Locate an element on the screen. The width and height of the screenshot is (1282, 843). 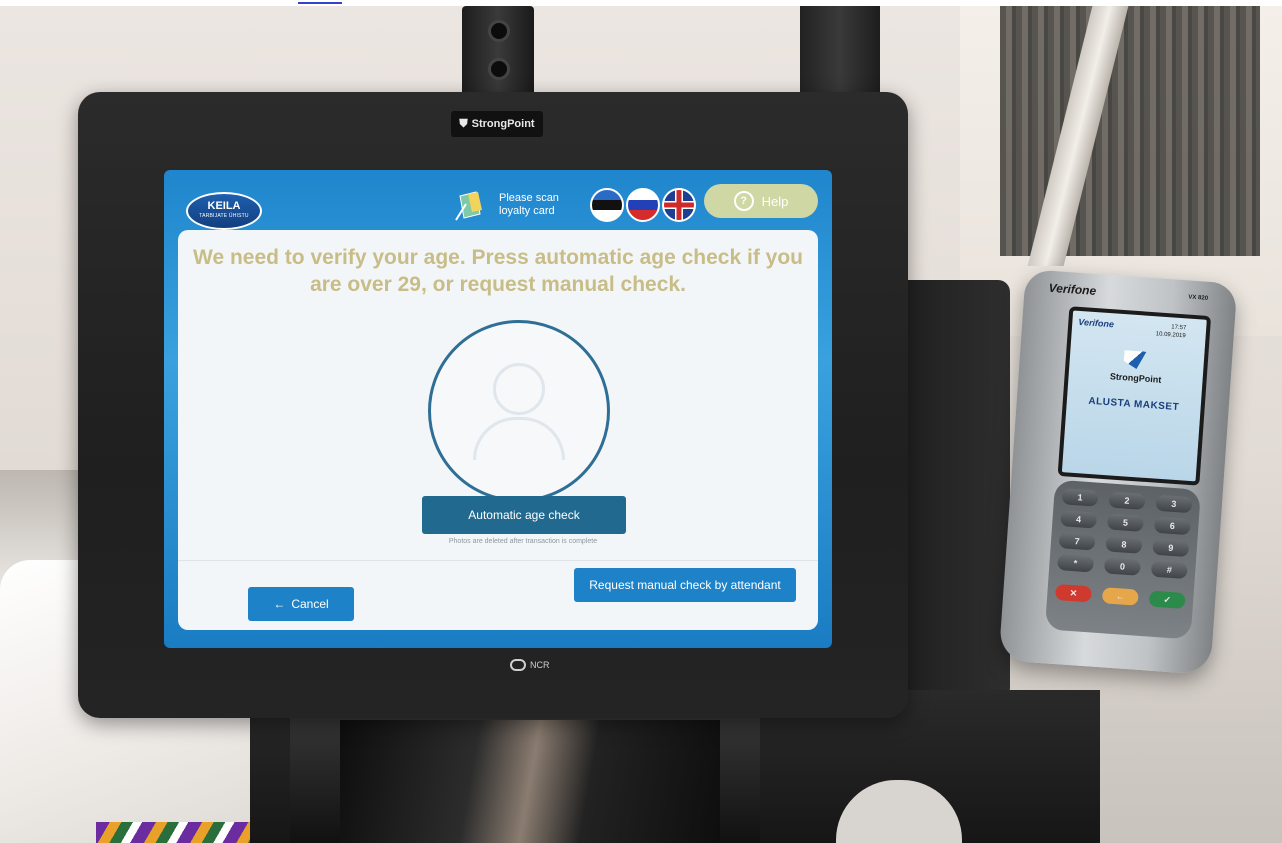
key-2: 2 is located at coordinates (1127, 500).